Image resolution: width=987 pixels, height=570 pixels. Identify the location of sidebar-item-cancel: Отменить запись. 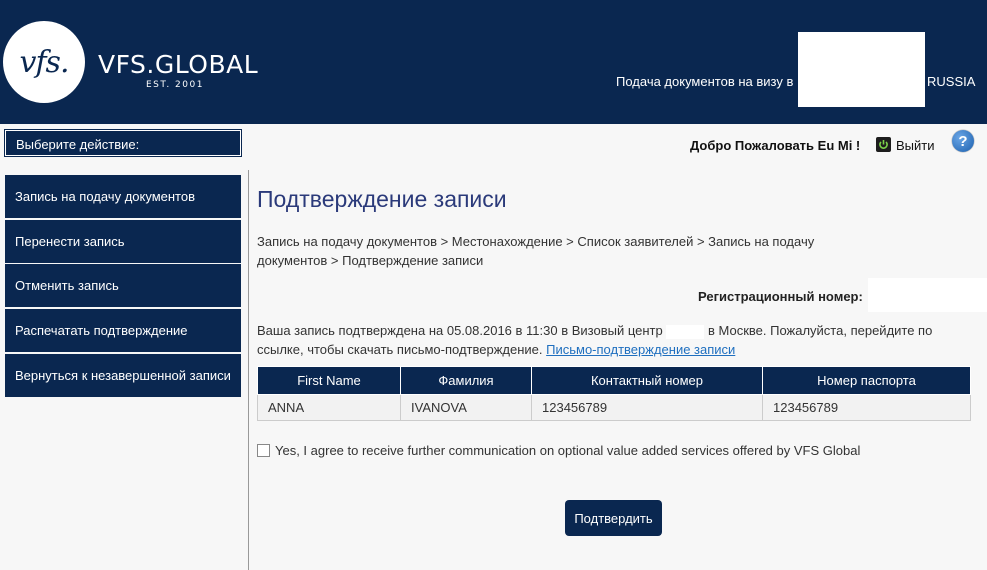
(123, 285).